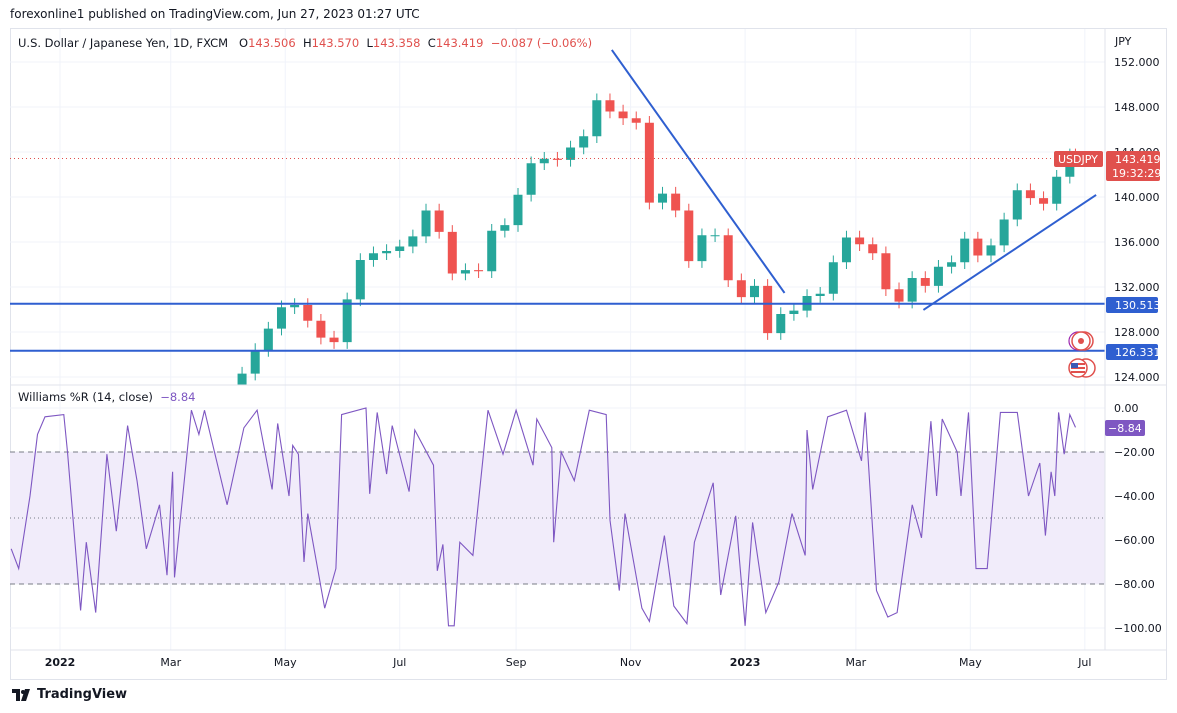 This screenshot has height=713, width=1177. Describe the element at coordinates (1137, 287) in the screenshot. I see `price-tick-label: 132.000` at that location.